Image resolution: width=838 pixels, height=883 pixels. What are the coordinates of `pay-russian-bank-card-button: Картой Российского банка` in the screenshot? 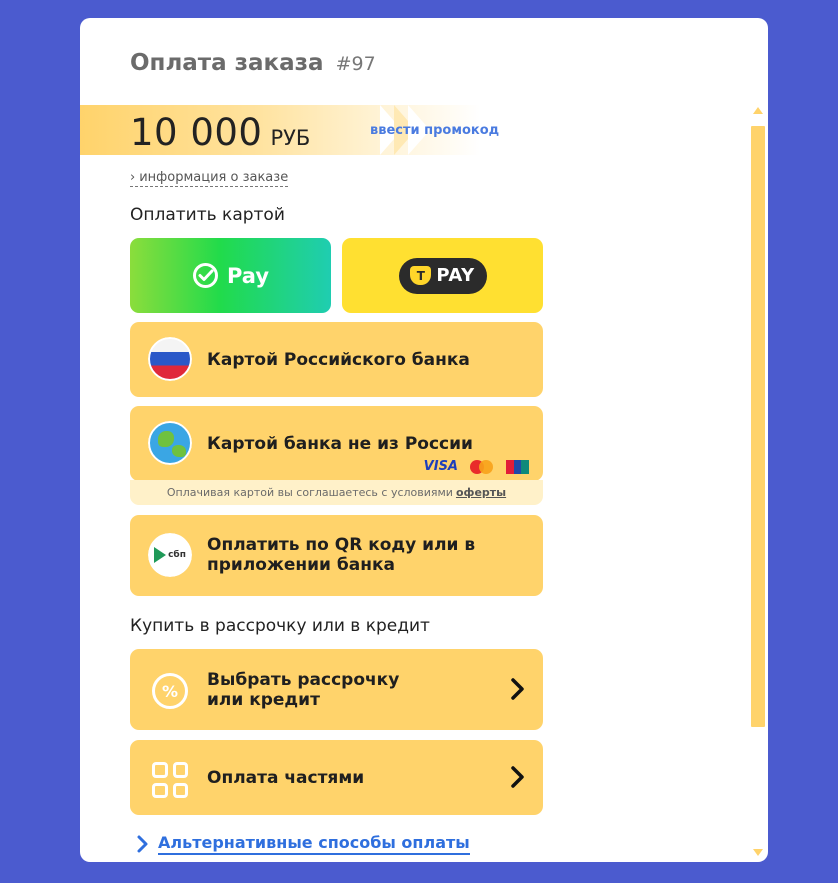 It's located at (336, 359).